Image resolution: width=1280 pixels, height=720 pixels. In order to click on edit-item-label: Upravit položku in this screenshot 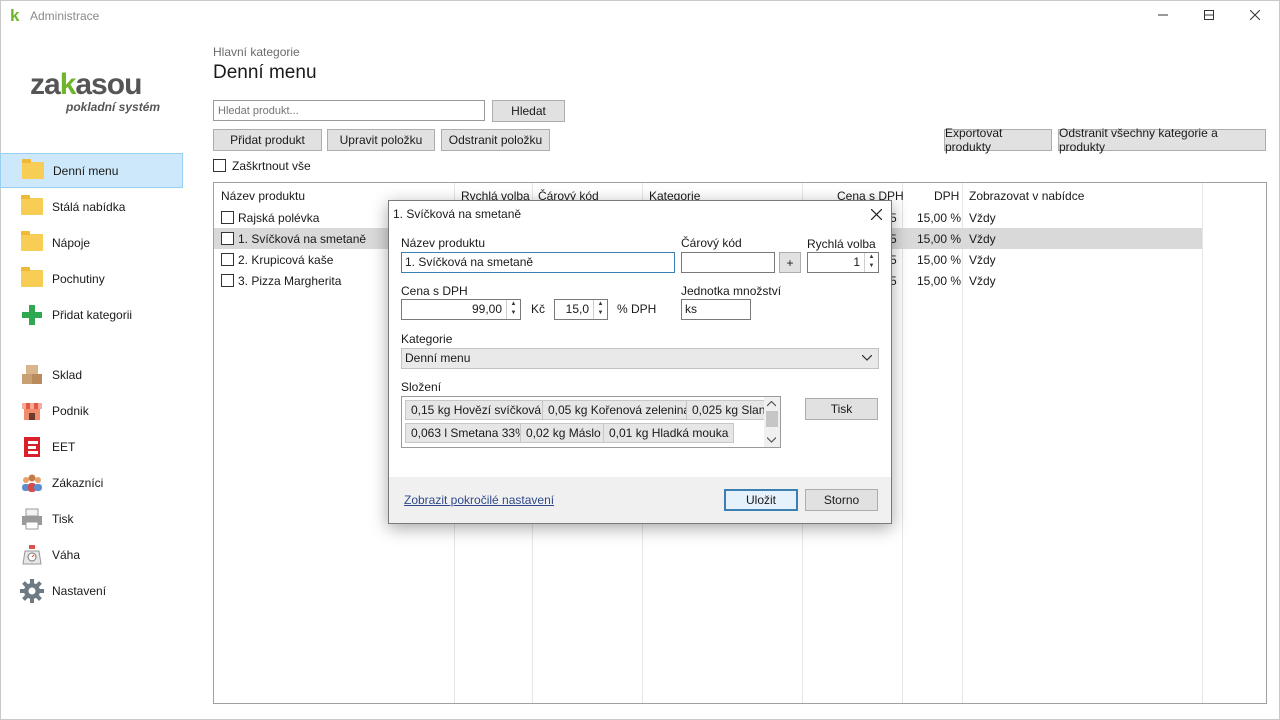, I will do `click(381, 140)`.